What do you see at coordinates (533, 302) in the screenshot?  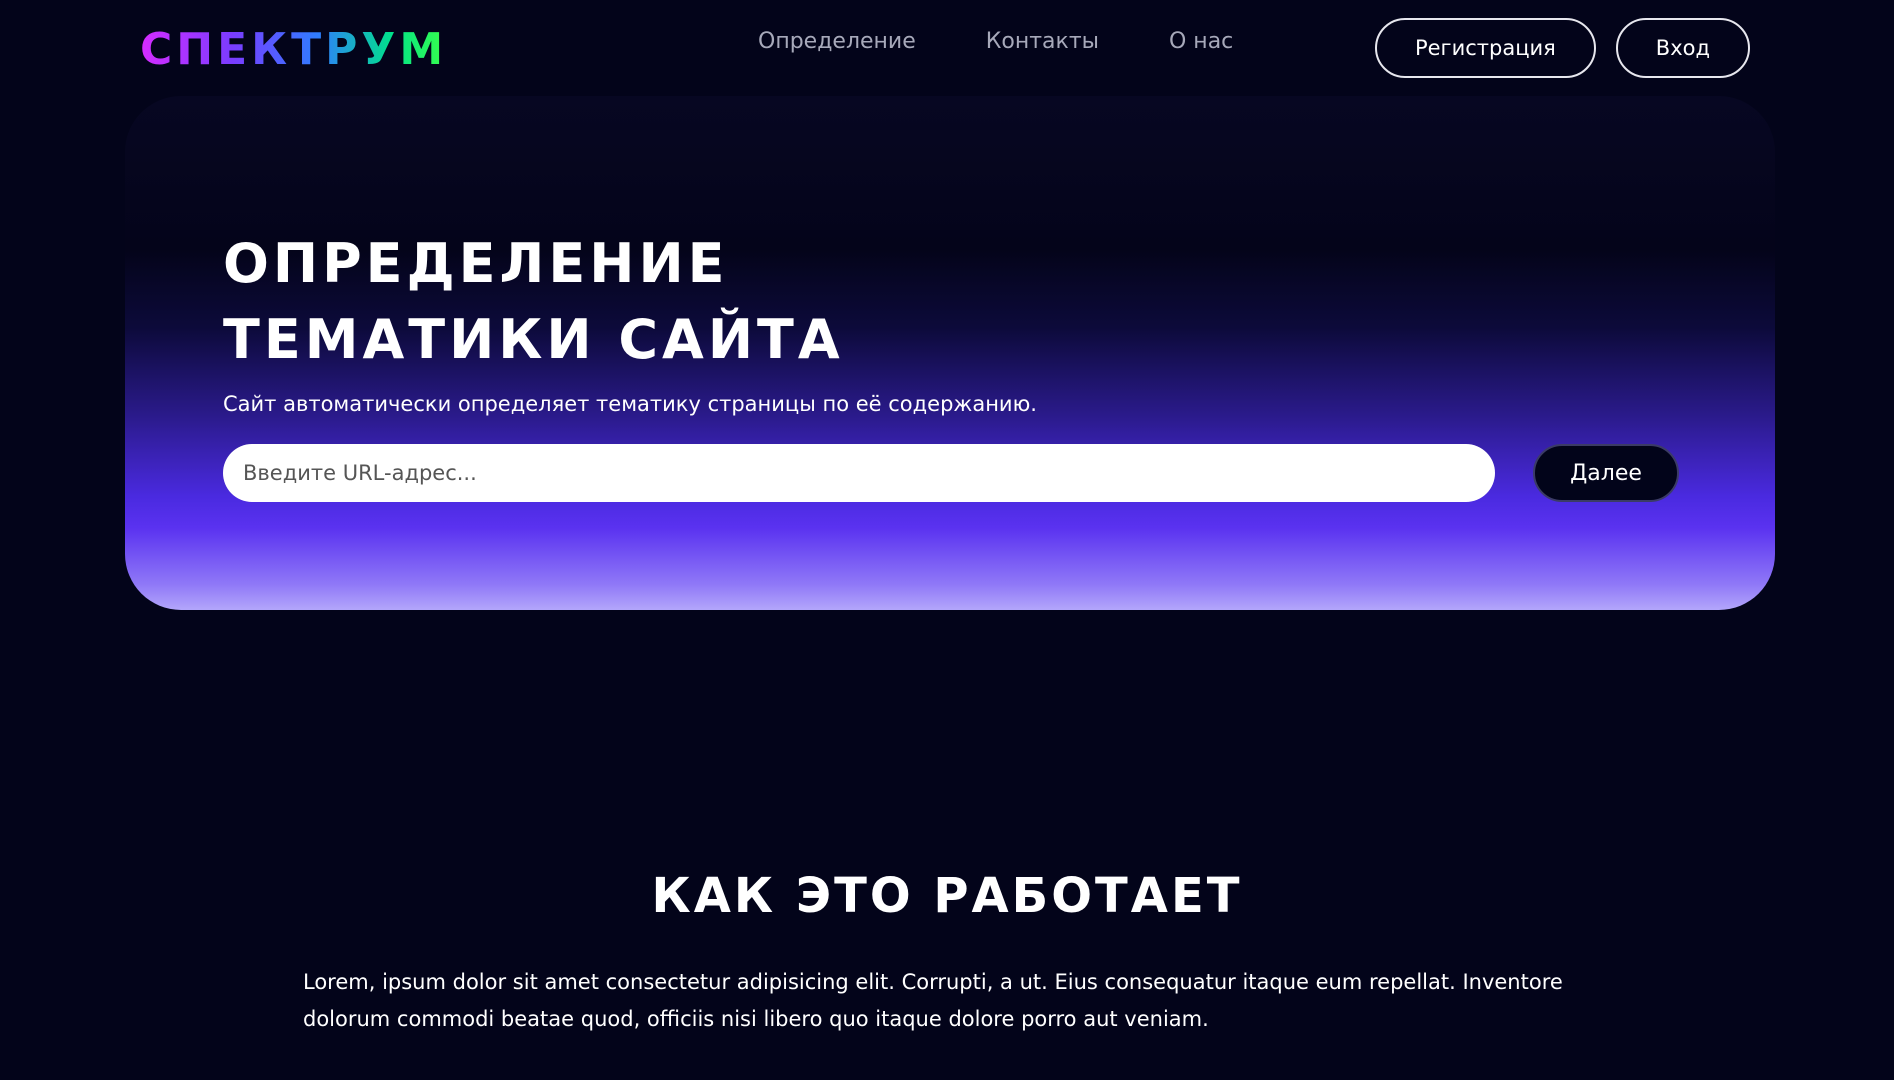 I see `hero-title: ОПРЕДЕЛЕНИЕ ТЕМАТИКИ САЙТА` at bounding box center [533, 302].